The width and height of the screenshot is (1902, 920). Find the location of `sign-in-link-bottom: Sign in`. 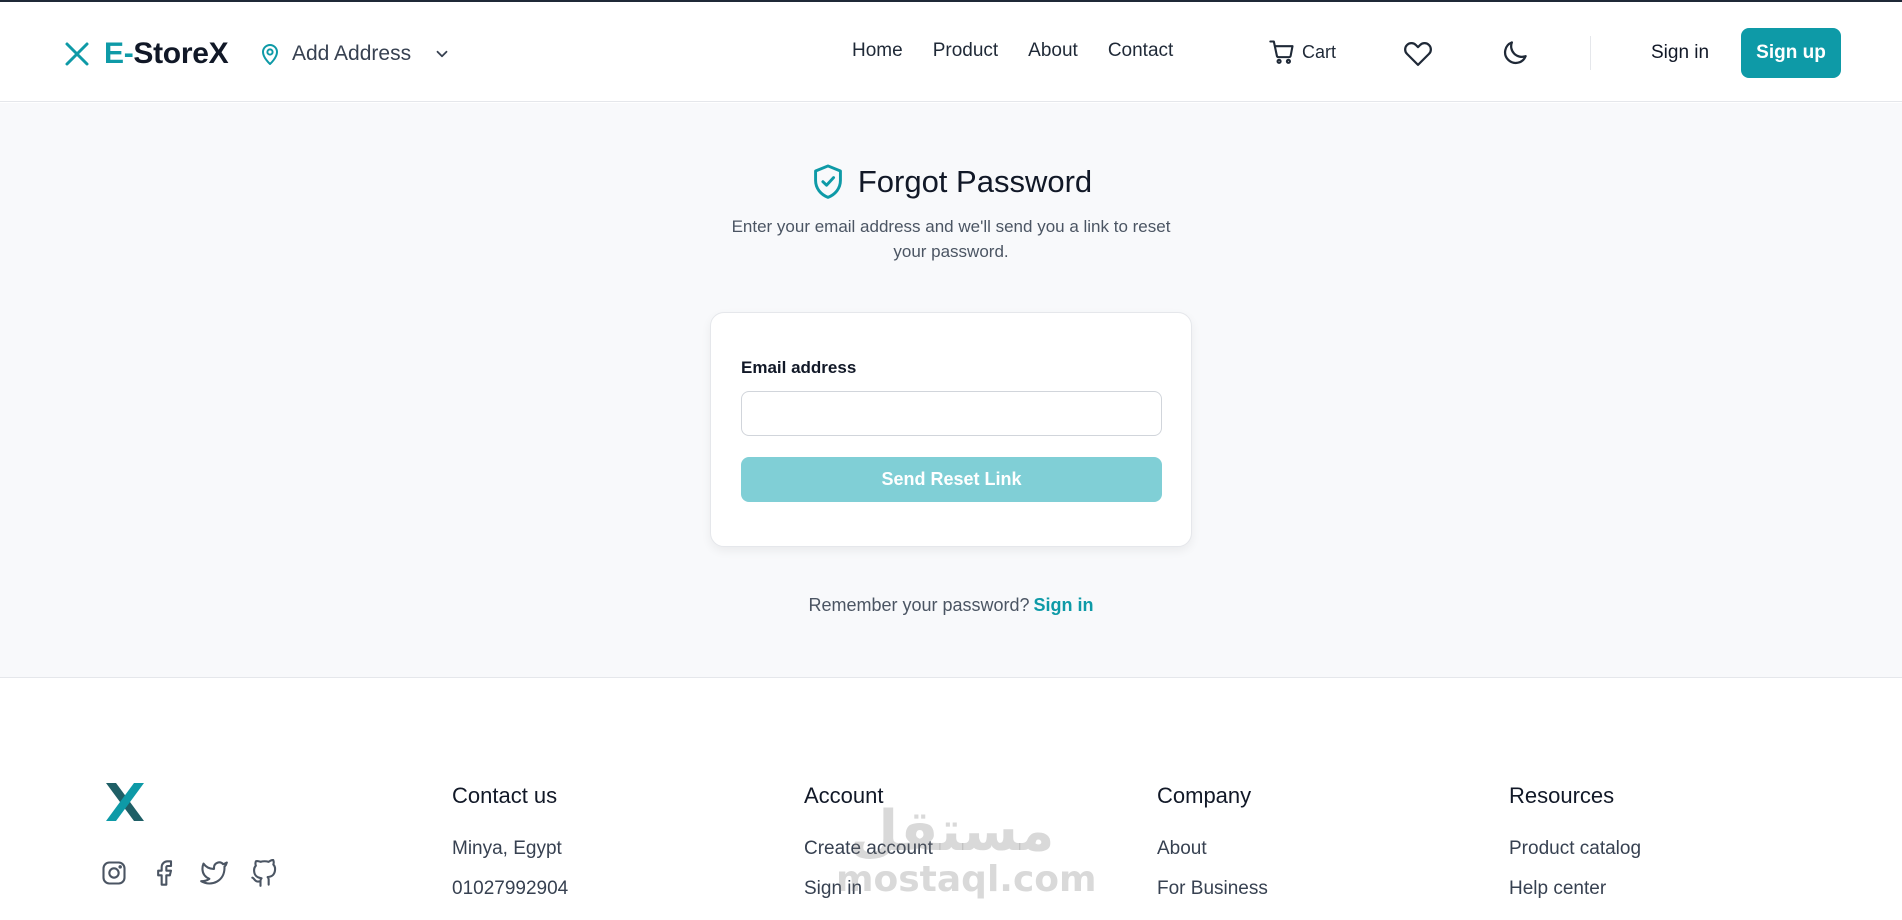

sign-in-link-bottom: Sign in is located at coordinates (1064, 605).